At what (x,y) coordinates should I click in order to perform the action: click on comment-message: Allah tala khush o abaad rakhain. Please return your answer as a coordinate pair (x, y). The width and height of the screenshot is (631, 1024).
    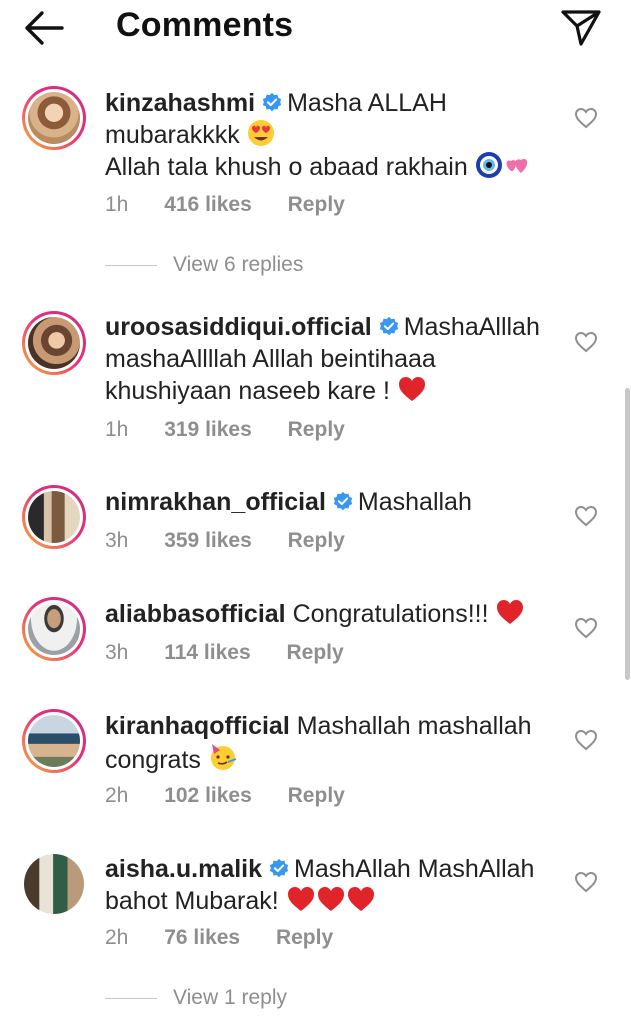
    Looking at the image, I should click on (286, 167).